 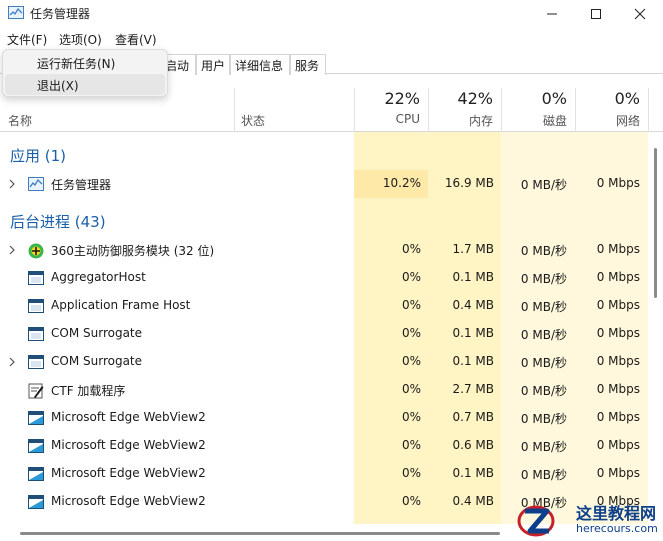 I want to click on close-icon, so click(x=640, y=14).